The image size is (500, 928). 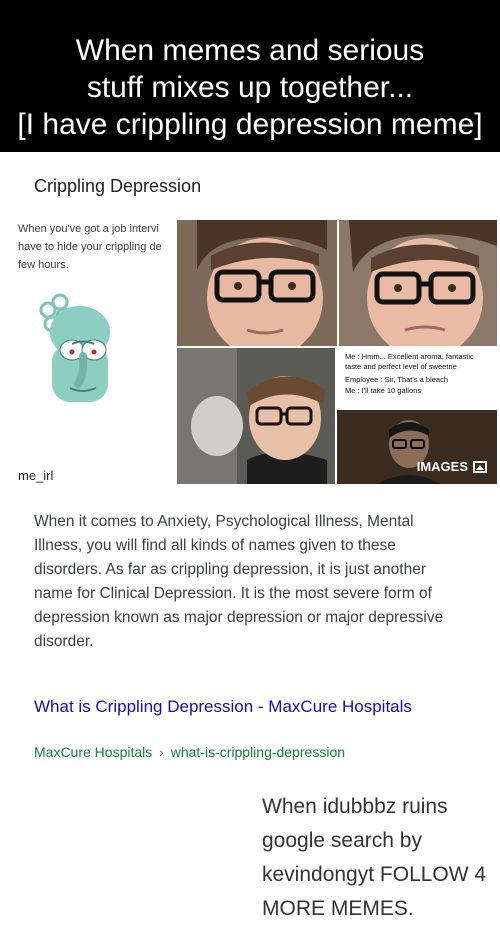 What do you see at coordinates (250, 50) in the screenshot?
I see `caption-line: When memes and serious` at bounding box center [250, 50].